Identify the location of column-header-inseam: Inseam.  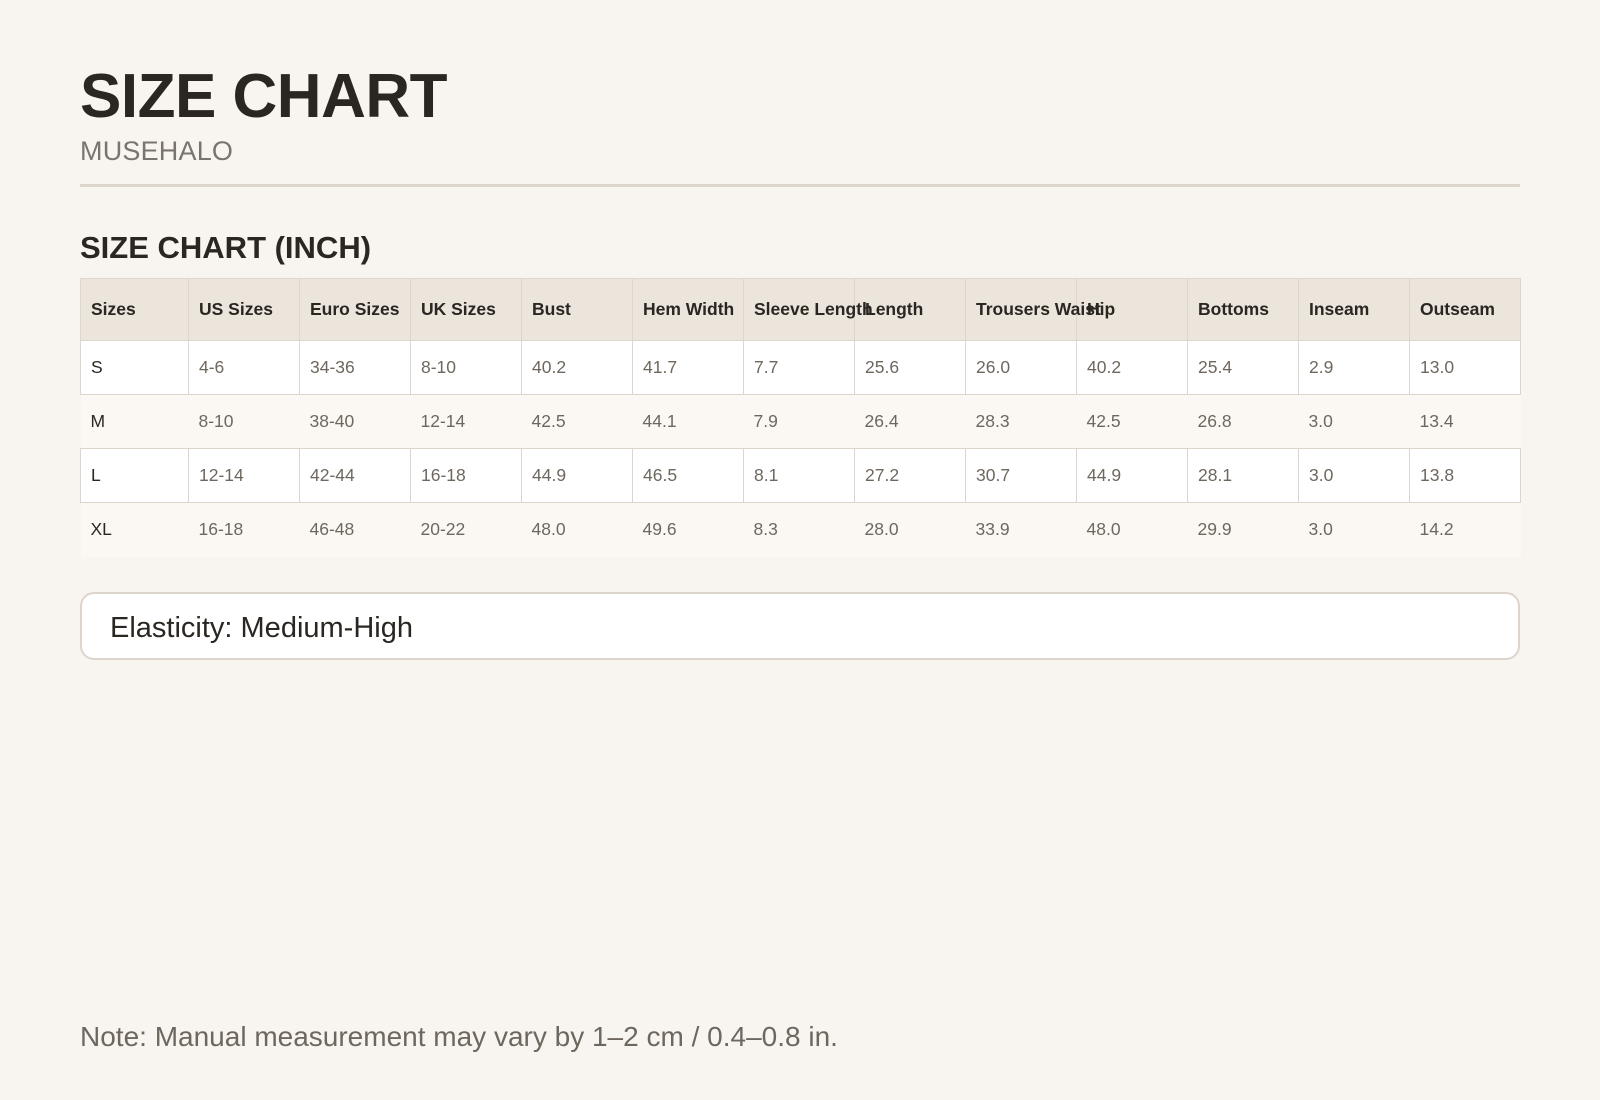
(1354, 309).